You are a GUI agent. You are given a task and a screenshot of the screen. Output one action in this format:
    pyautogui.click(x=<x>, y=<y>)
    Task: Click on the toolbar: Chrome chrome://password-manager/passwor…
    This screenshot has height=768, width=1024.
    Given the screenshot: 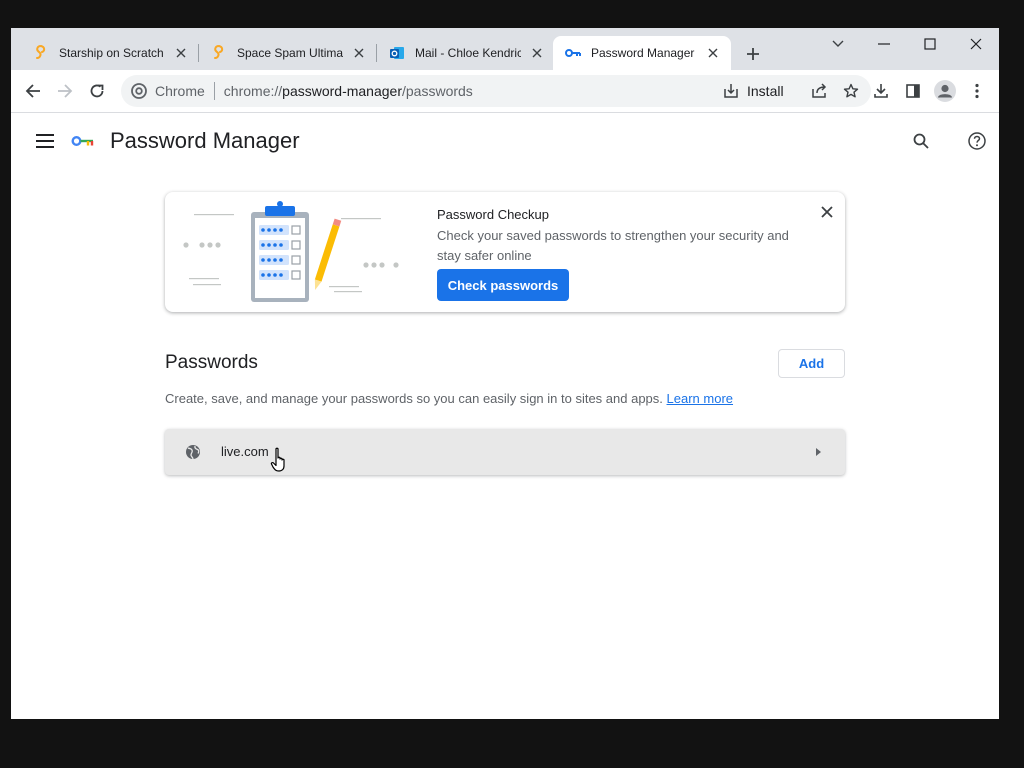 What is the action you would take?
    pyautogui.click(x=505, y=91)
    